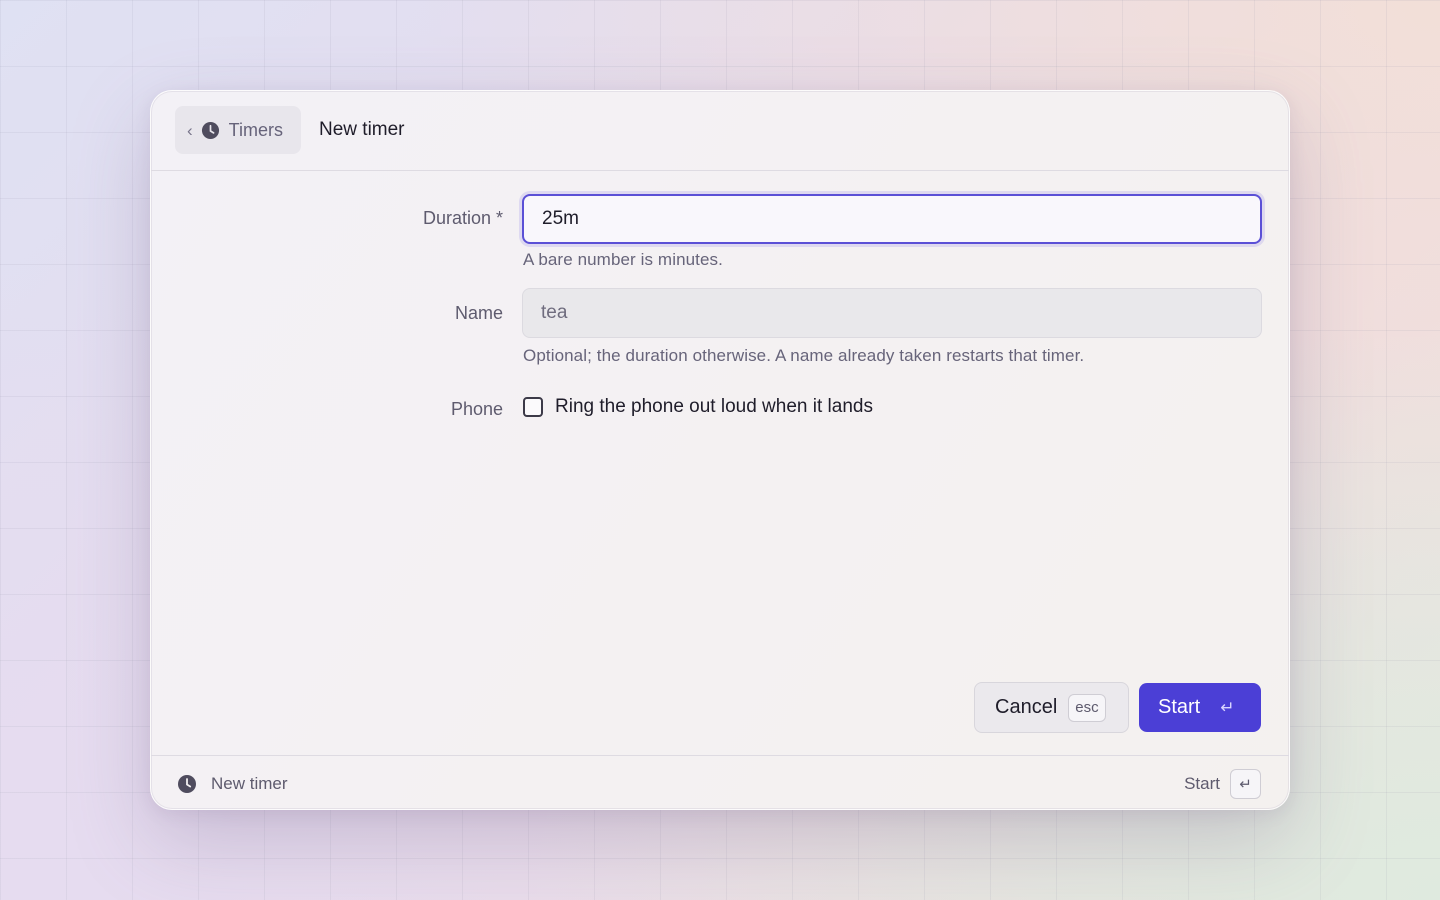 This screenshot has height=900, width=1440. I want to click on duration-hint: A bare number is minutes., so click(623, 259).